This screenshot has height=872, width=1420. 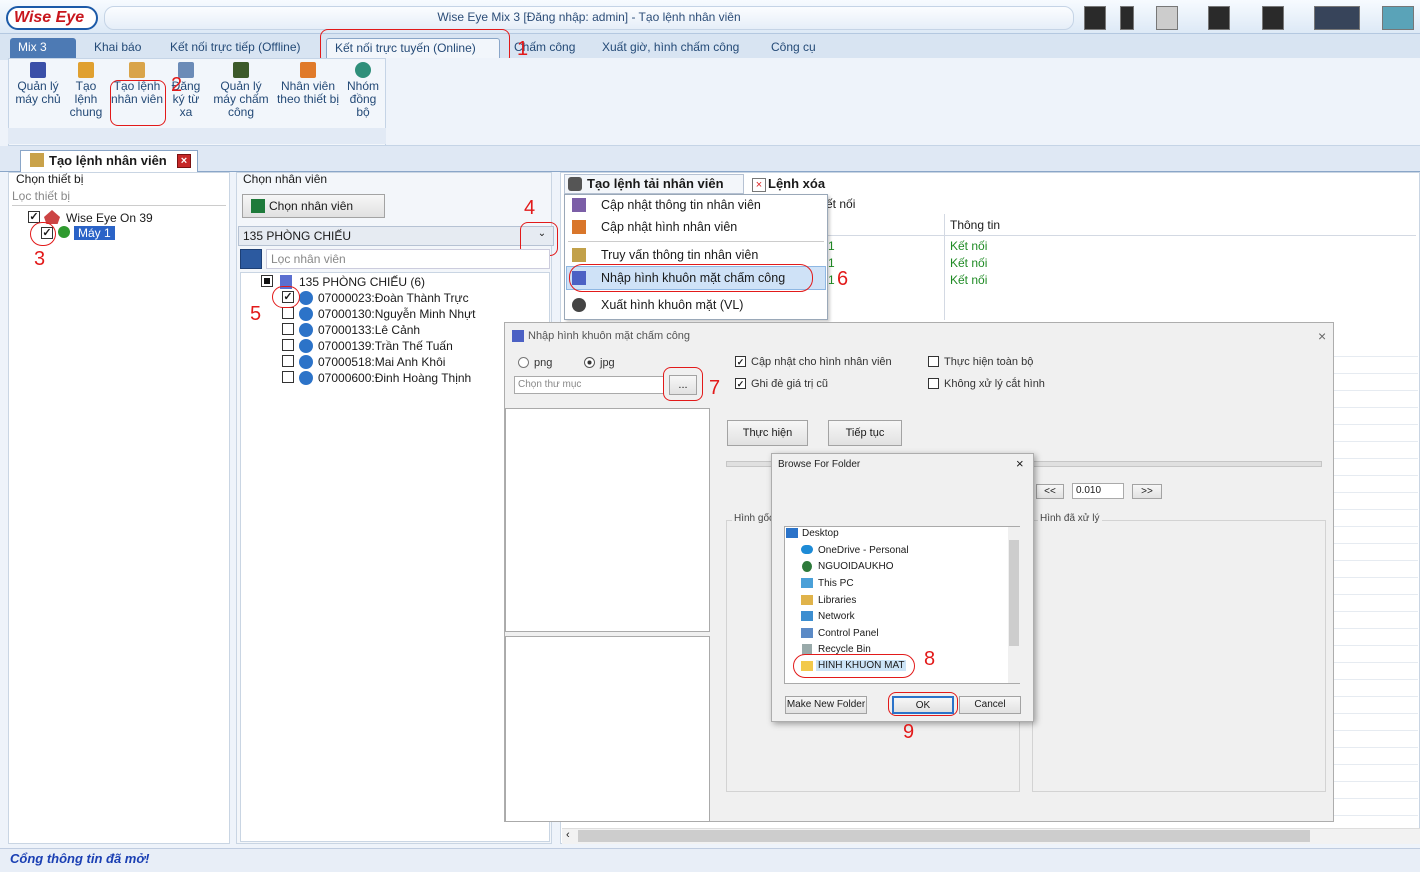 What do you see at coordinates (94, 233) in the screenshot?
I see `device-child-label: Máy 1` at bounding box center [94, 233].